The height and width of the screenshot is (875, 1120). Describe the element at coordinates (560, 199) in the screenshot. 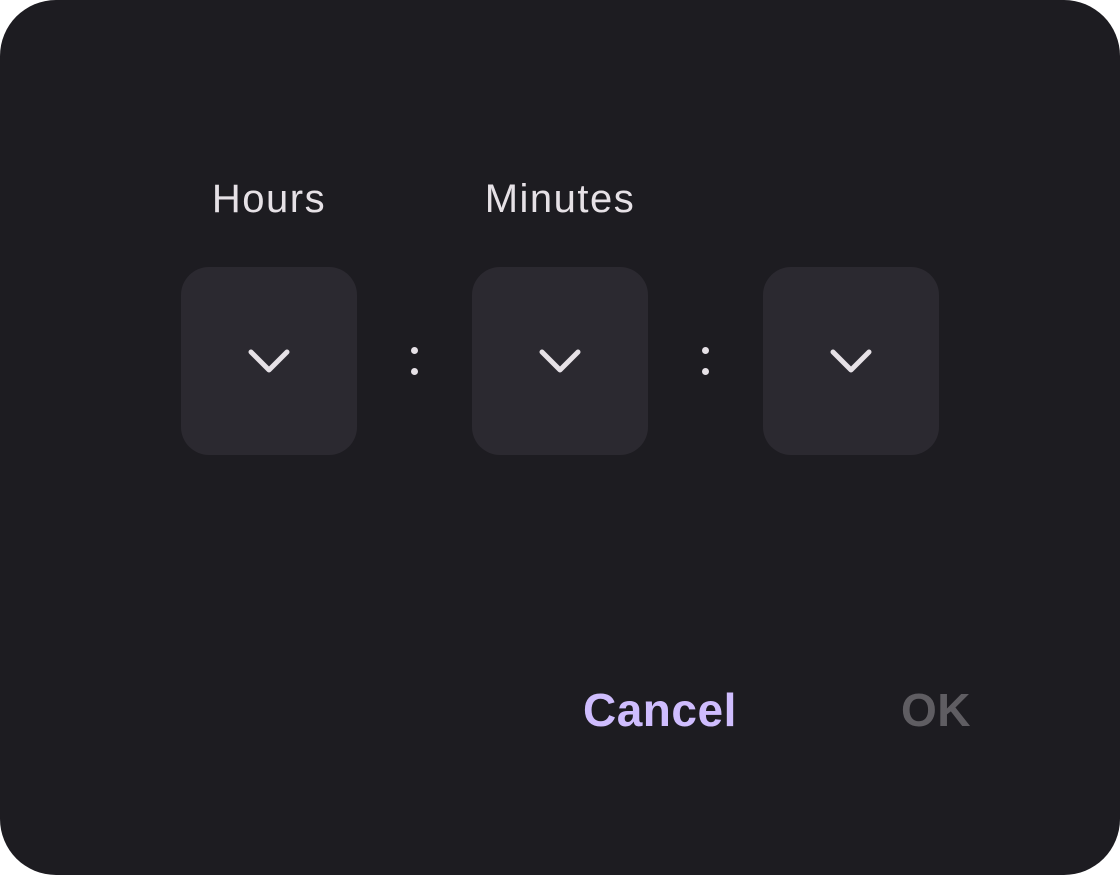

I see `minutes-label: Minutes` at that location.